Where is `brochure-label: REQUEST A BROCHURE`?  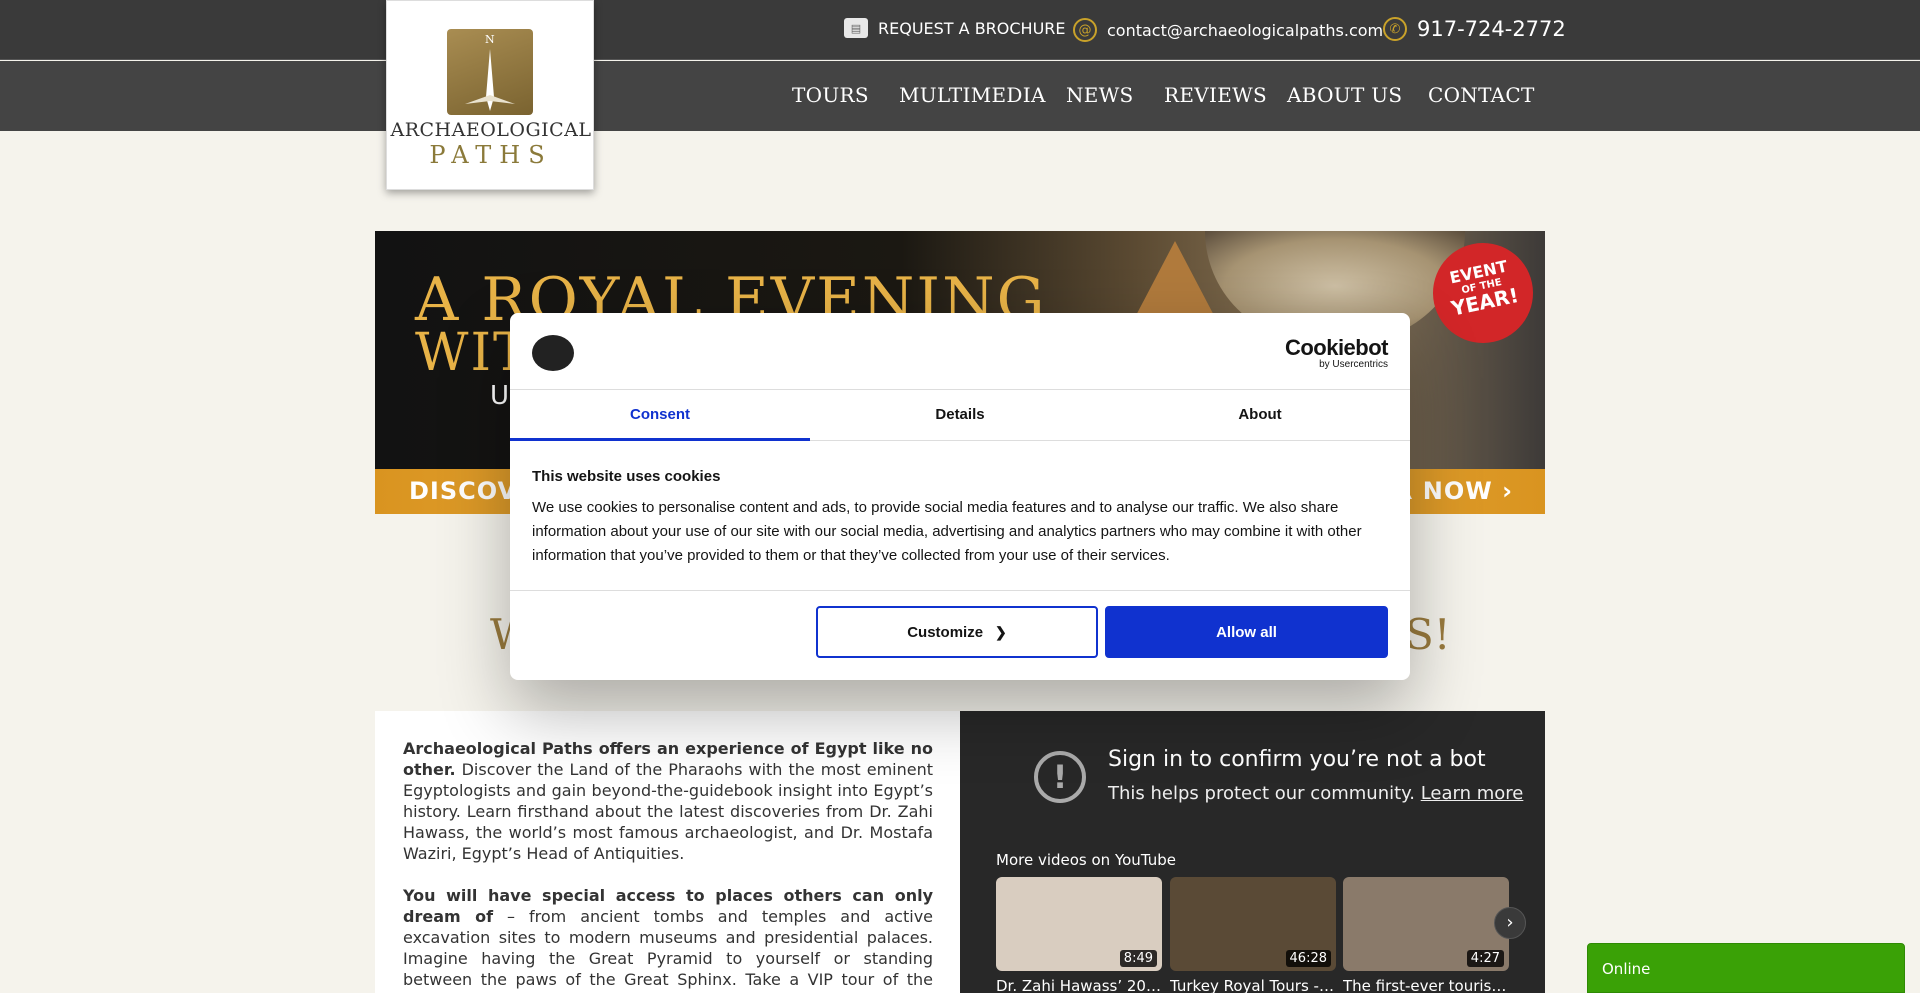 brochure-label: REQUEST A BROCHURE is located at coordinates (972, 28).